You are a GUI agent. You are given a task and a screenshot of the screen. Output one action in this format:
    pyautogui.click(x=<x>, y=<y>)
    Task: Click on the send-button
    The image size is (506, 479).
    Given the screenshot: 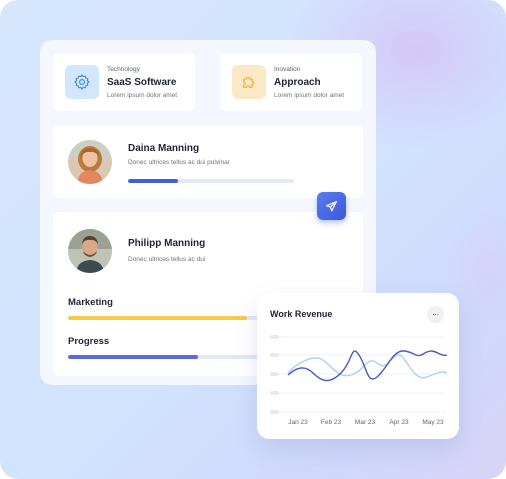 What is the action you would take?
    pyautogui.click(x=331, y=206)
    